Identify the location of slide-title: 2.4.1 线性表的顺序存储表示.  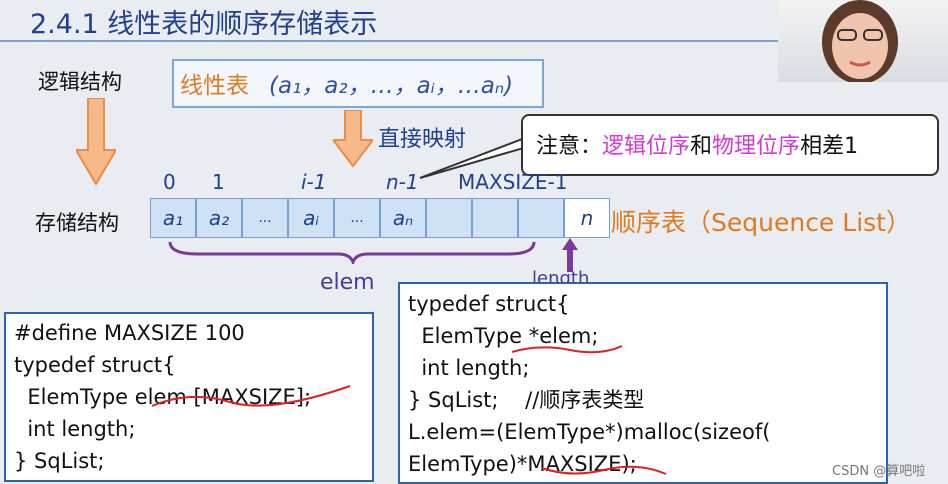
(204, 24).